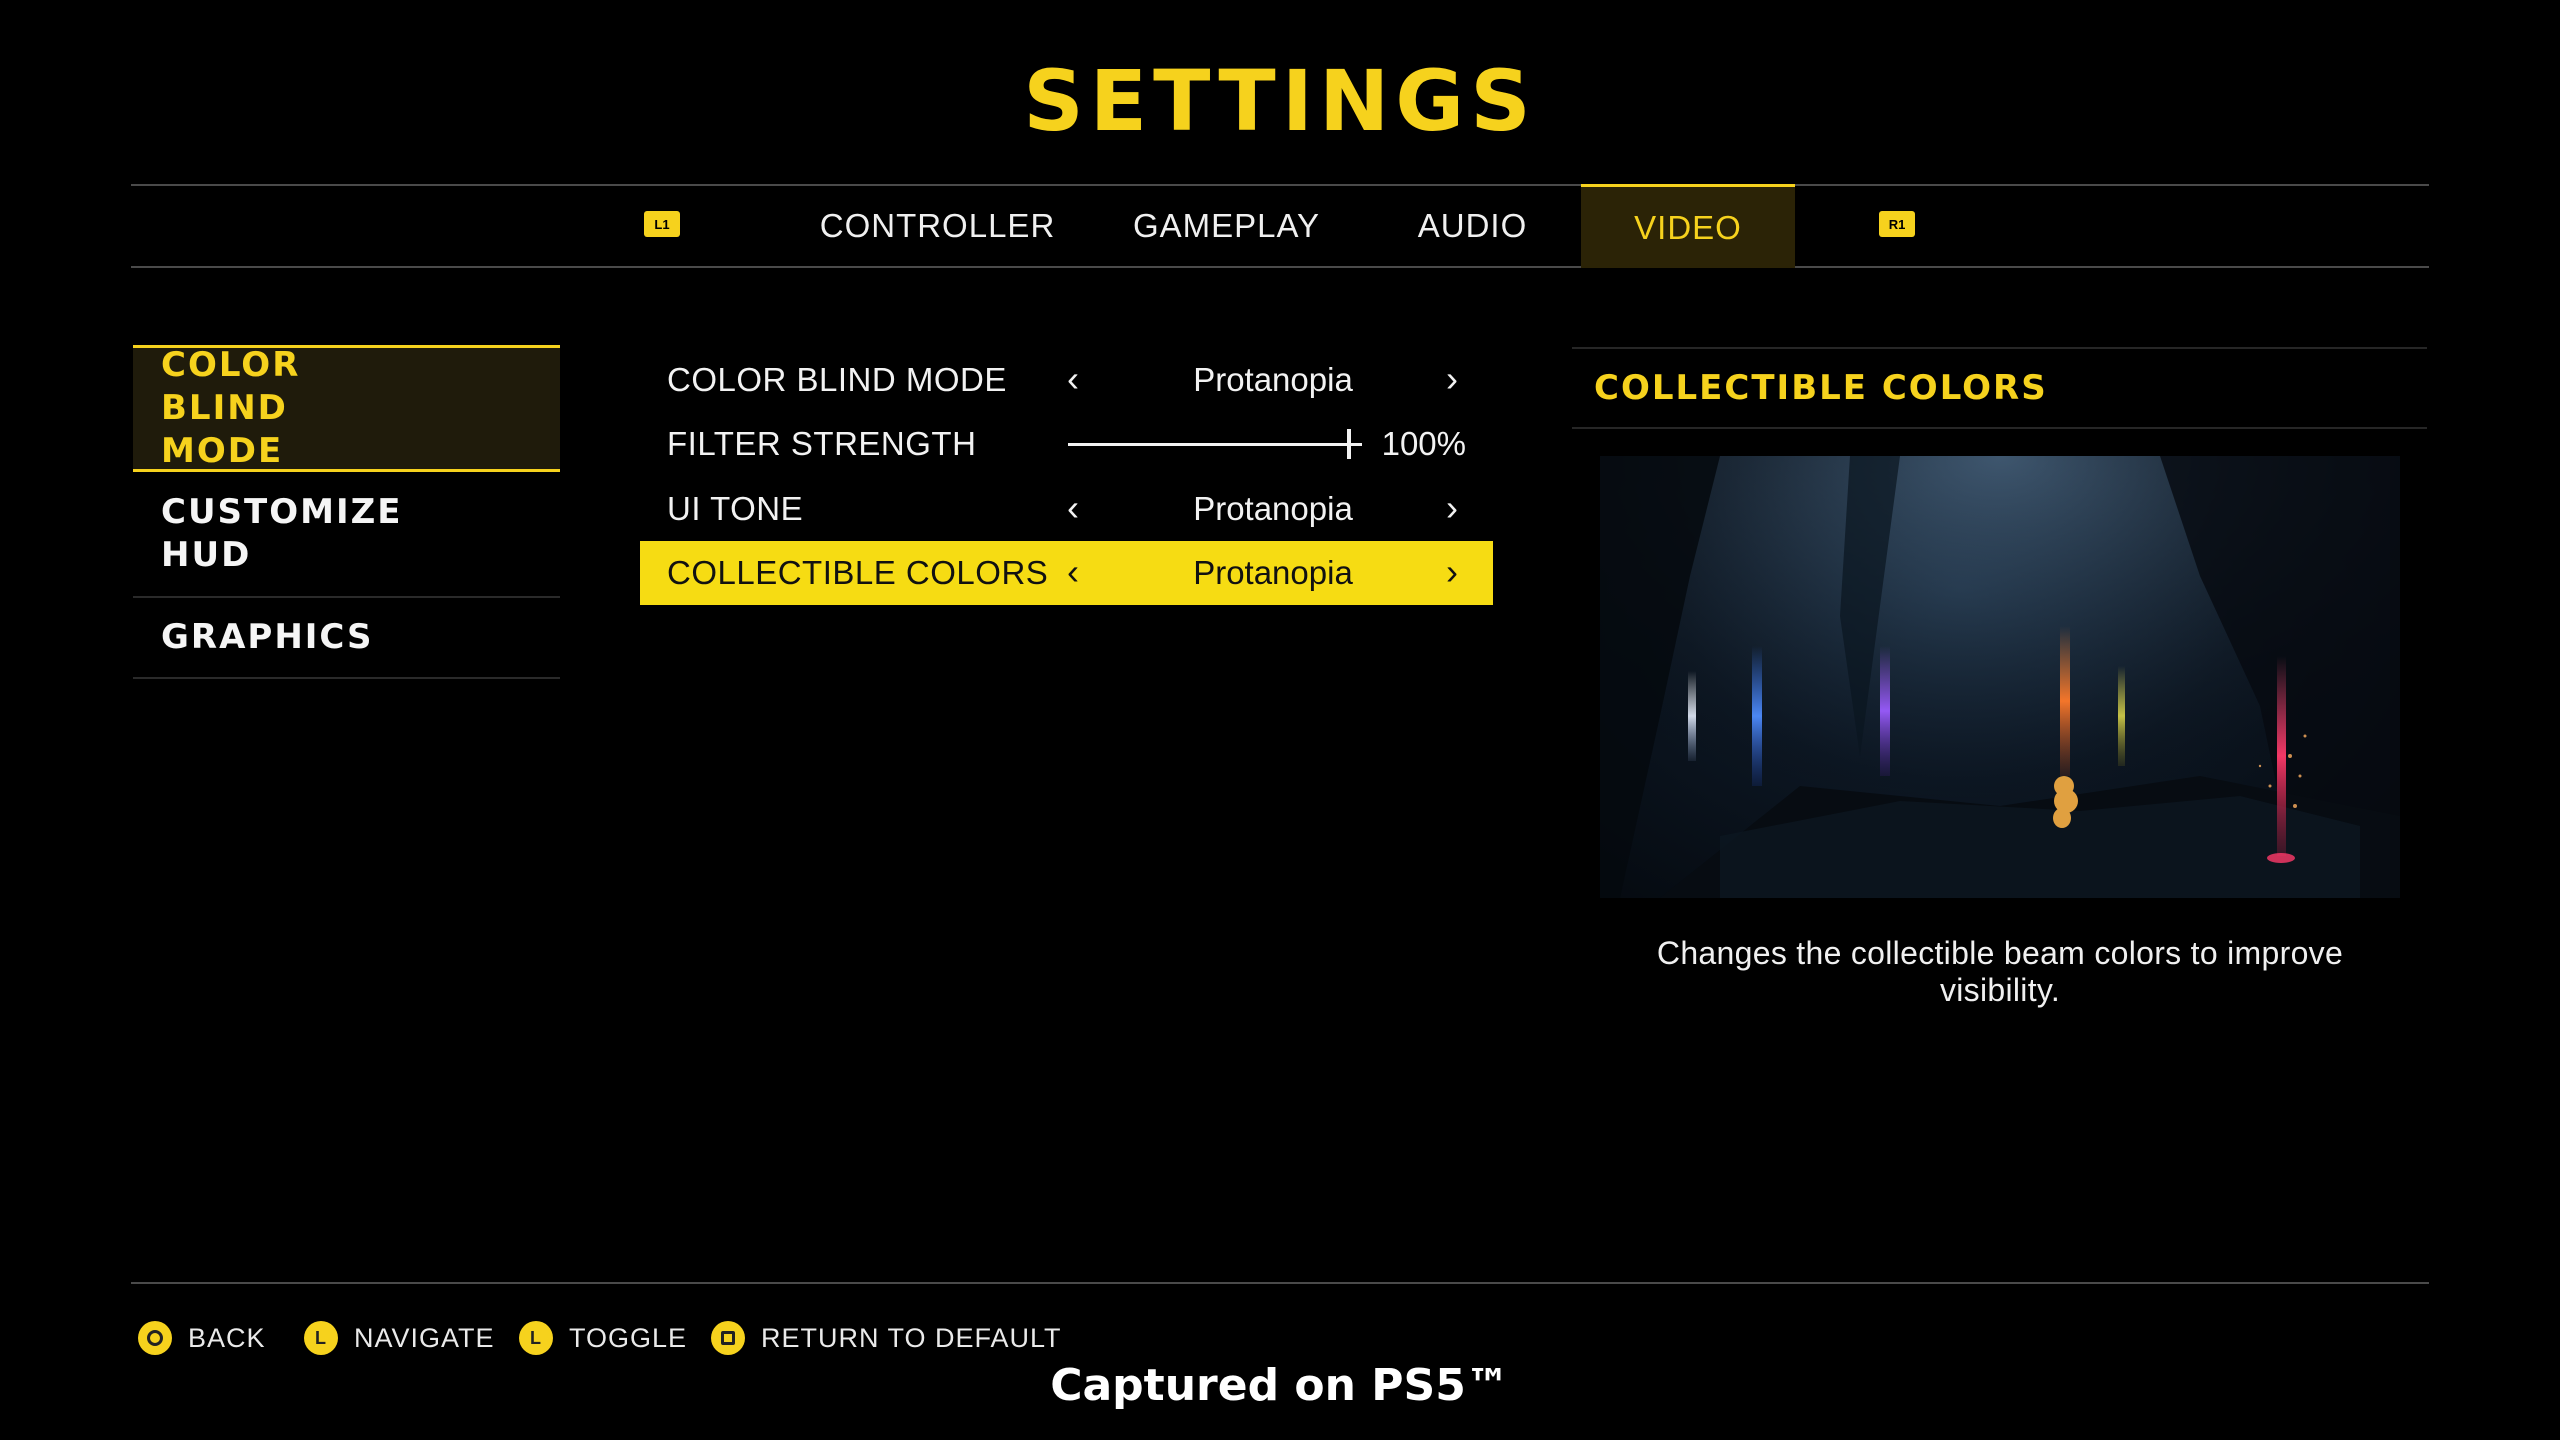  Describe the element at coordinates (346, 408) in the screenshot. I see `sidebar-item-color-blind-mode: COLOR BLIND MODE` at that location.